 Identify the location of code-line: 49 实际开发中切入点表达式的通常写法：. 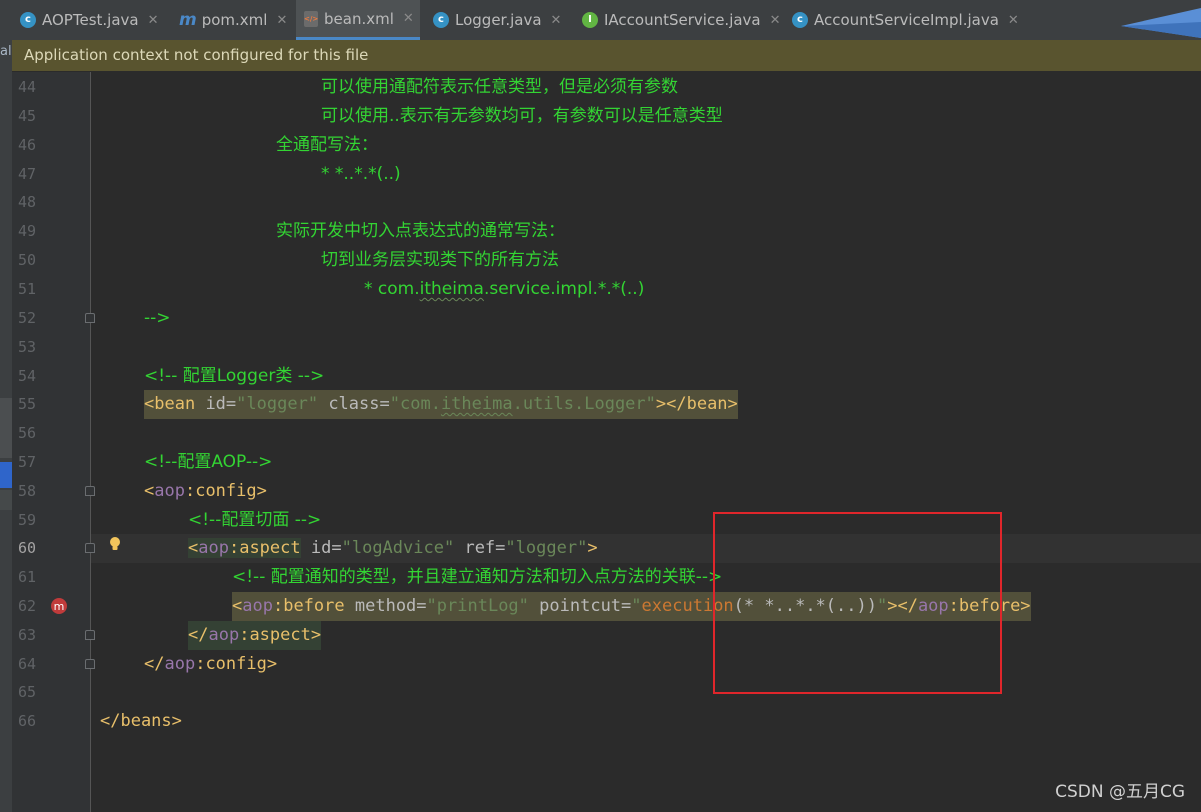
(606, 231).